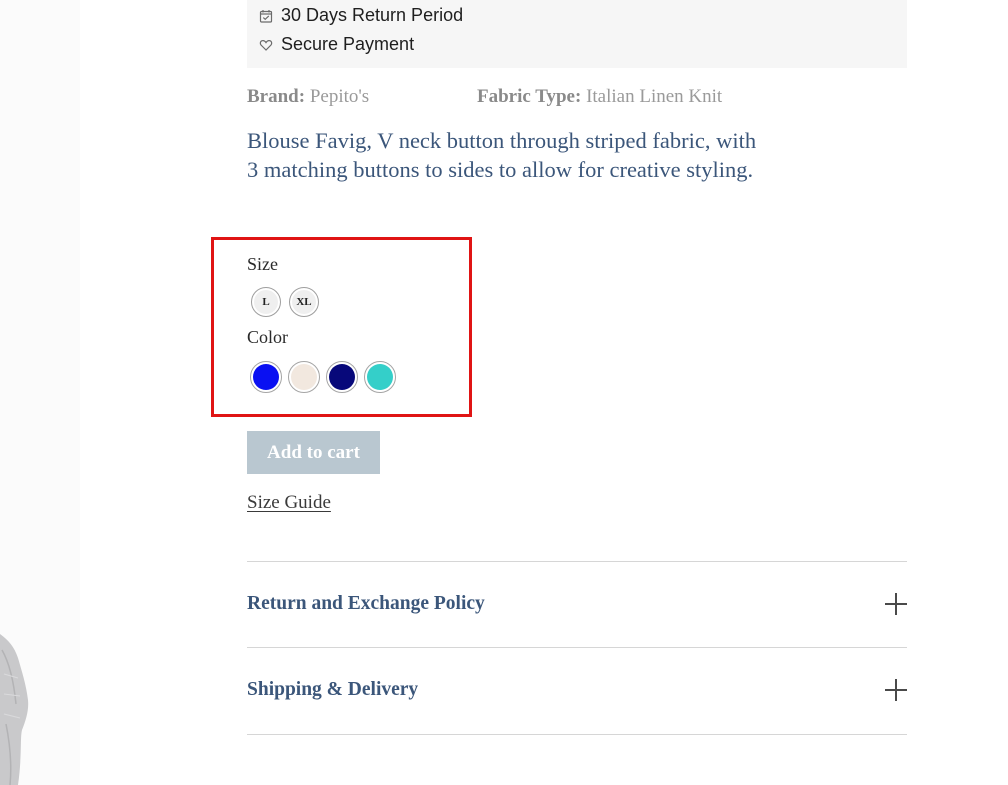  I want to click on product-image-edge, so click(14, 709).